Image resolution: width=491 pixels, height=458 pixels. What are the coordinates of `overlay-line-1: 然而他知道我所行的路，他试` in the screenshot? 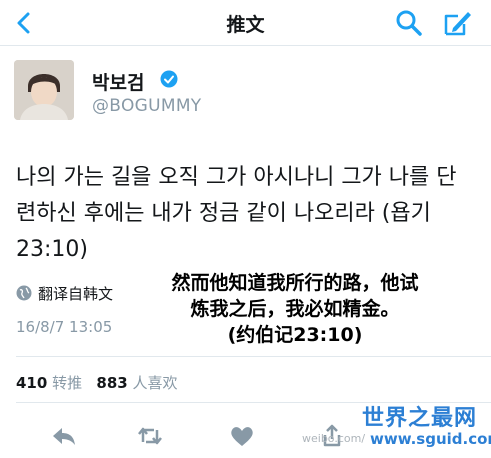 It's located at (295, 283).